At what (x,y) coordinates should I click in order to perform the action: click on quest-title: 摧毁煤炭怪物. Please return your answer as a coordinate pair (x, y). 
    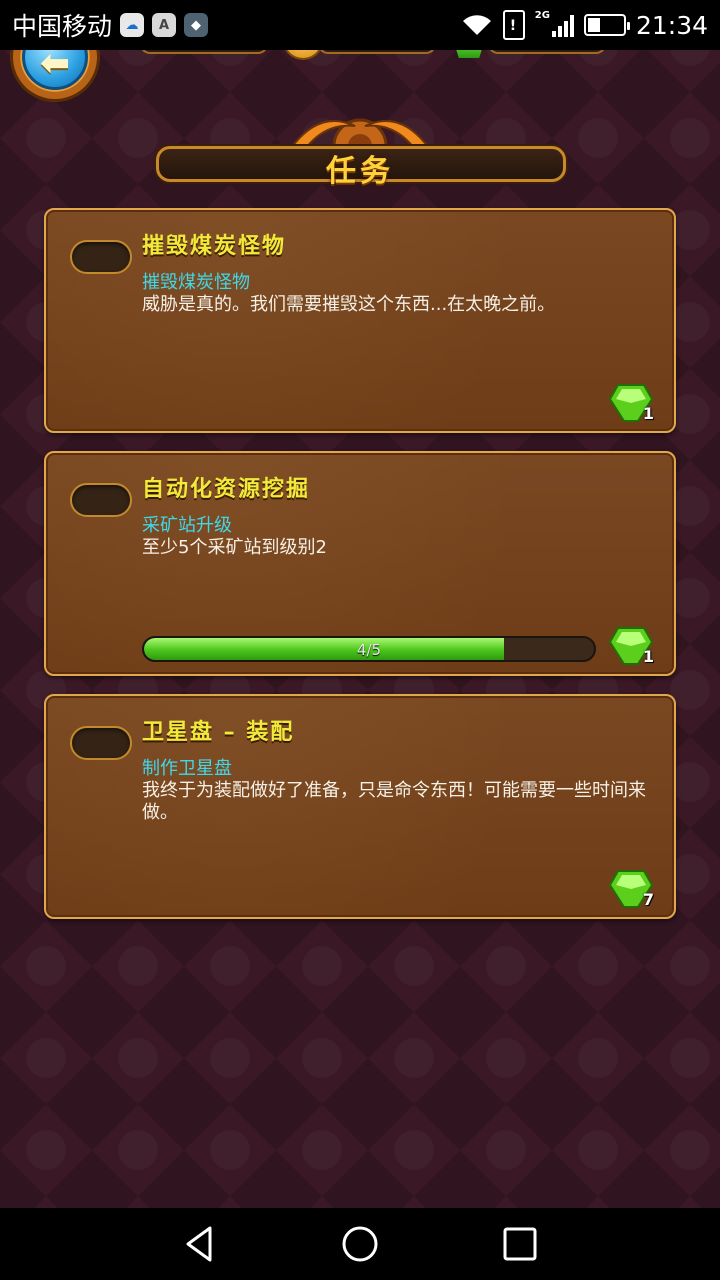
    Looking at the image, I should click on (214, 246).